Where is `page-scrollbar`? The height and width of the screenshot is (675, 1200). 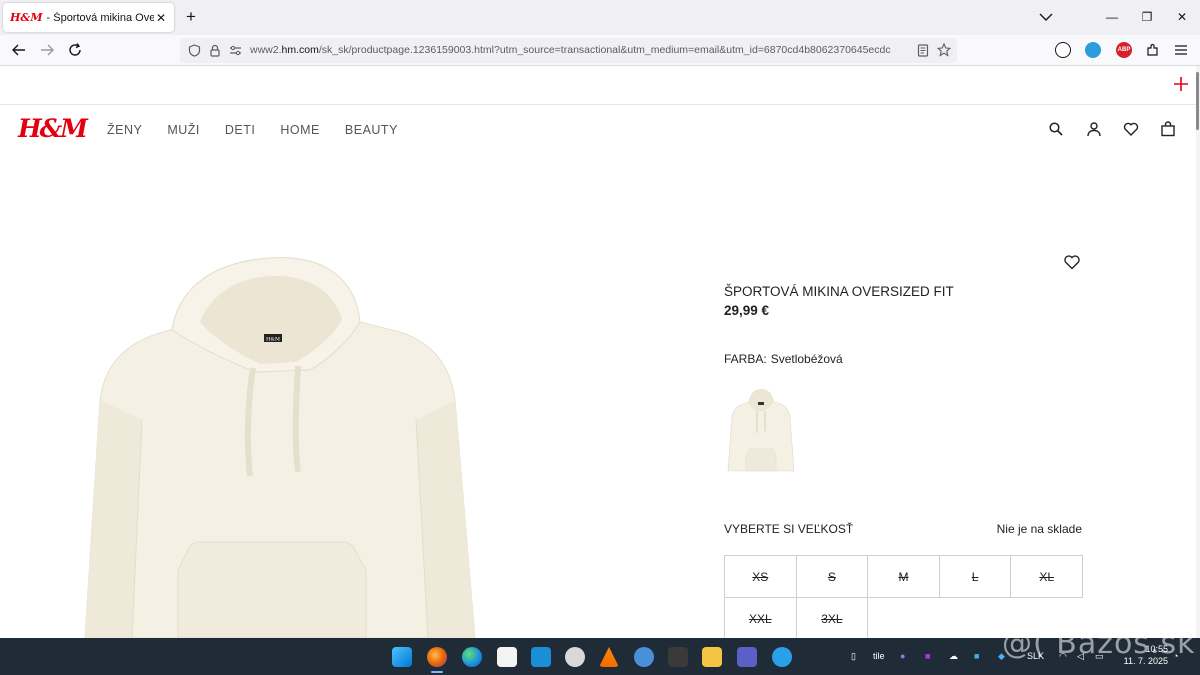 page-scrollbar is located at coordinates (1198, 352).